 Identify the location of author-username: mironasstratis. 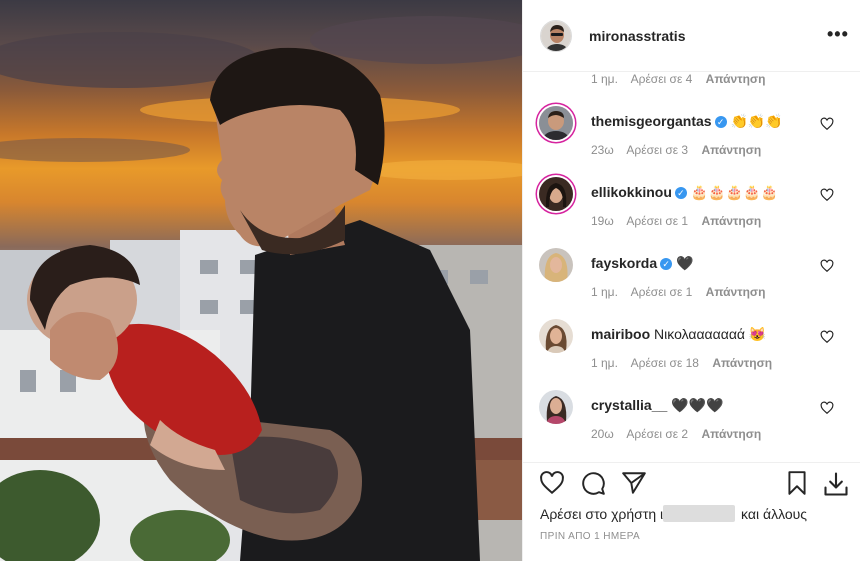
(637, 36).